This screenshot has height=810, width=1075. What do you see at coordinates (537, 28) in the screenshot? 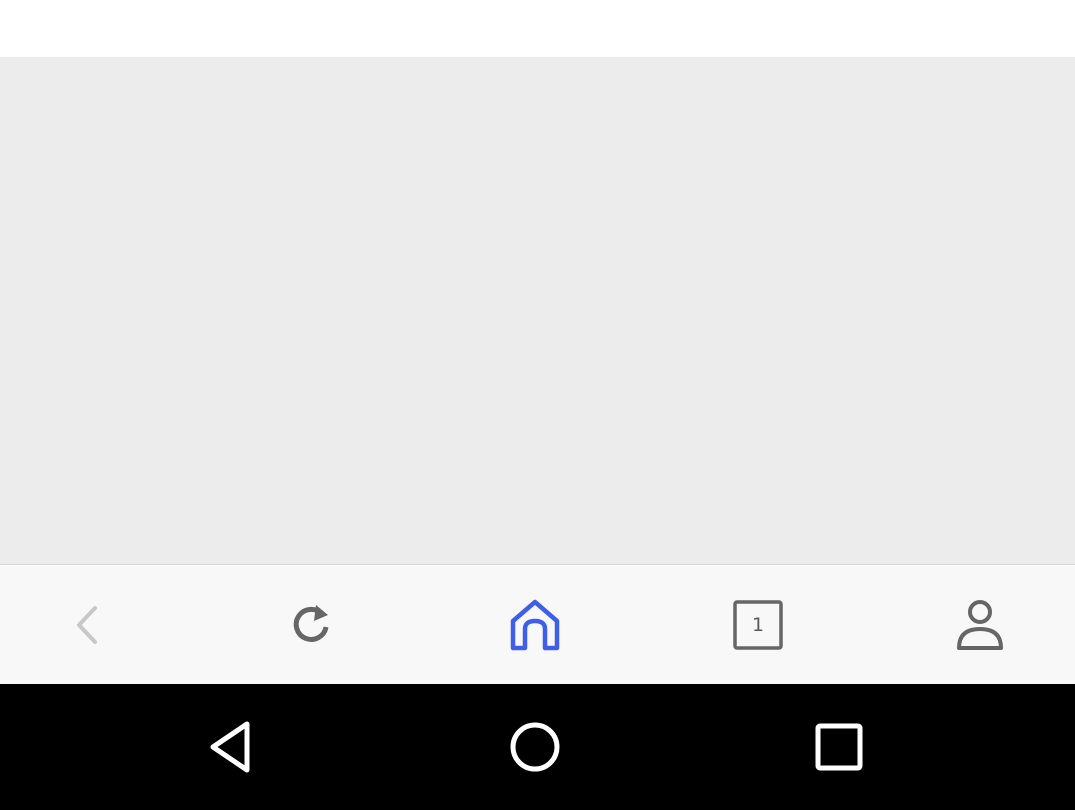
I see `top-bar` at bounding box center [537, 28].